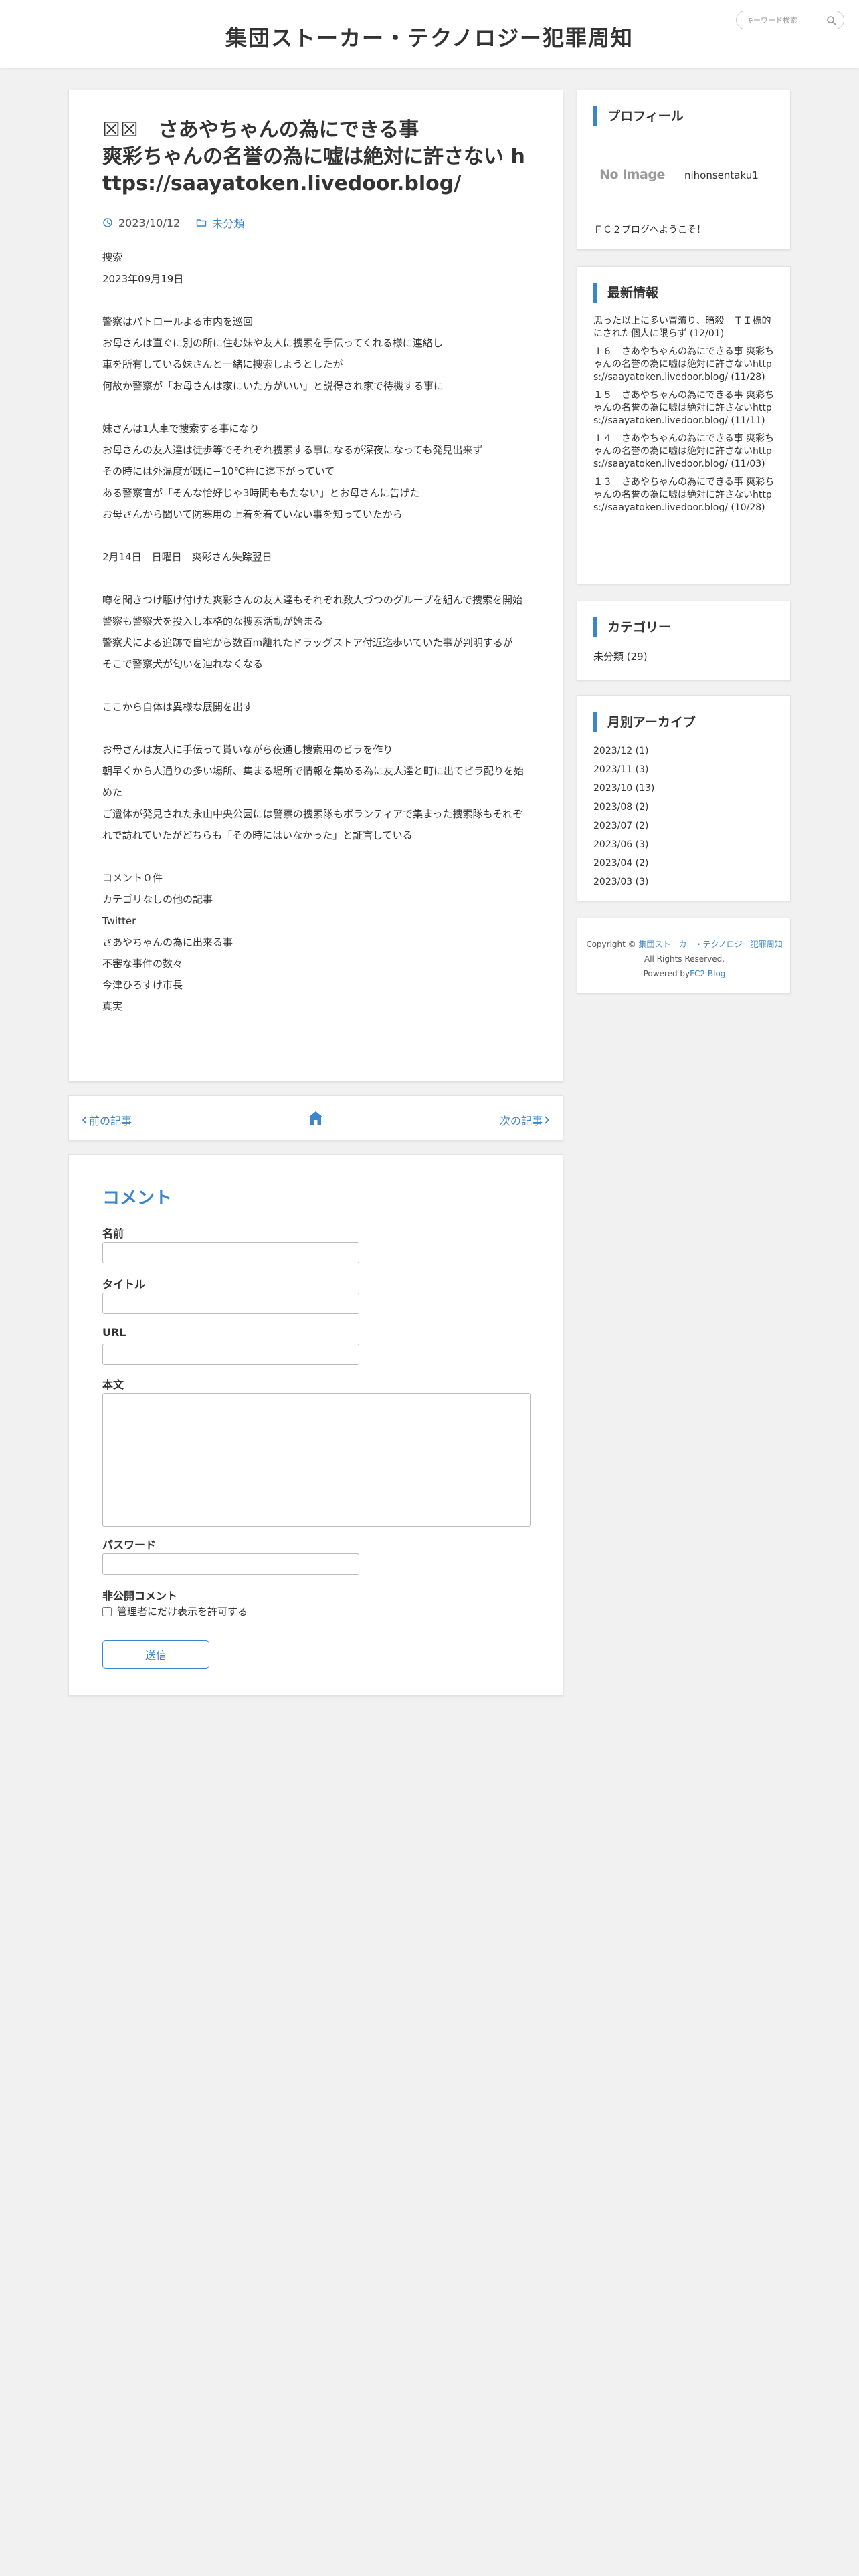 The height and width of the screenshot is (2576, 859). What do you see at coordinates (113, 1384) in the screenshot?
I see `body-label: 本文` at bounding box center [113, 1384].